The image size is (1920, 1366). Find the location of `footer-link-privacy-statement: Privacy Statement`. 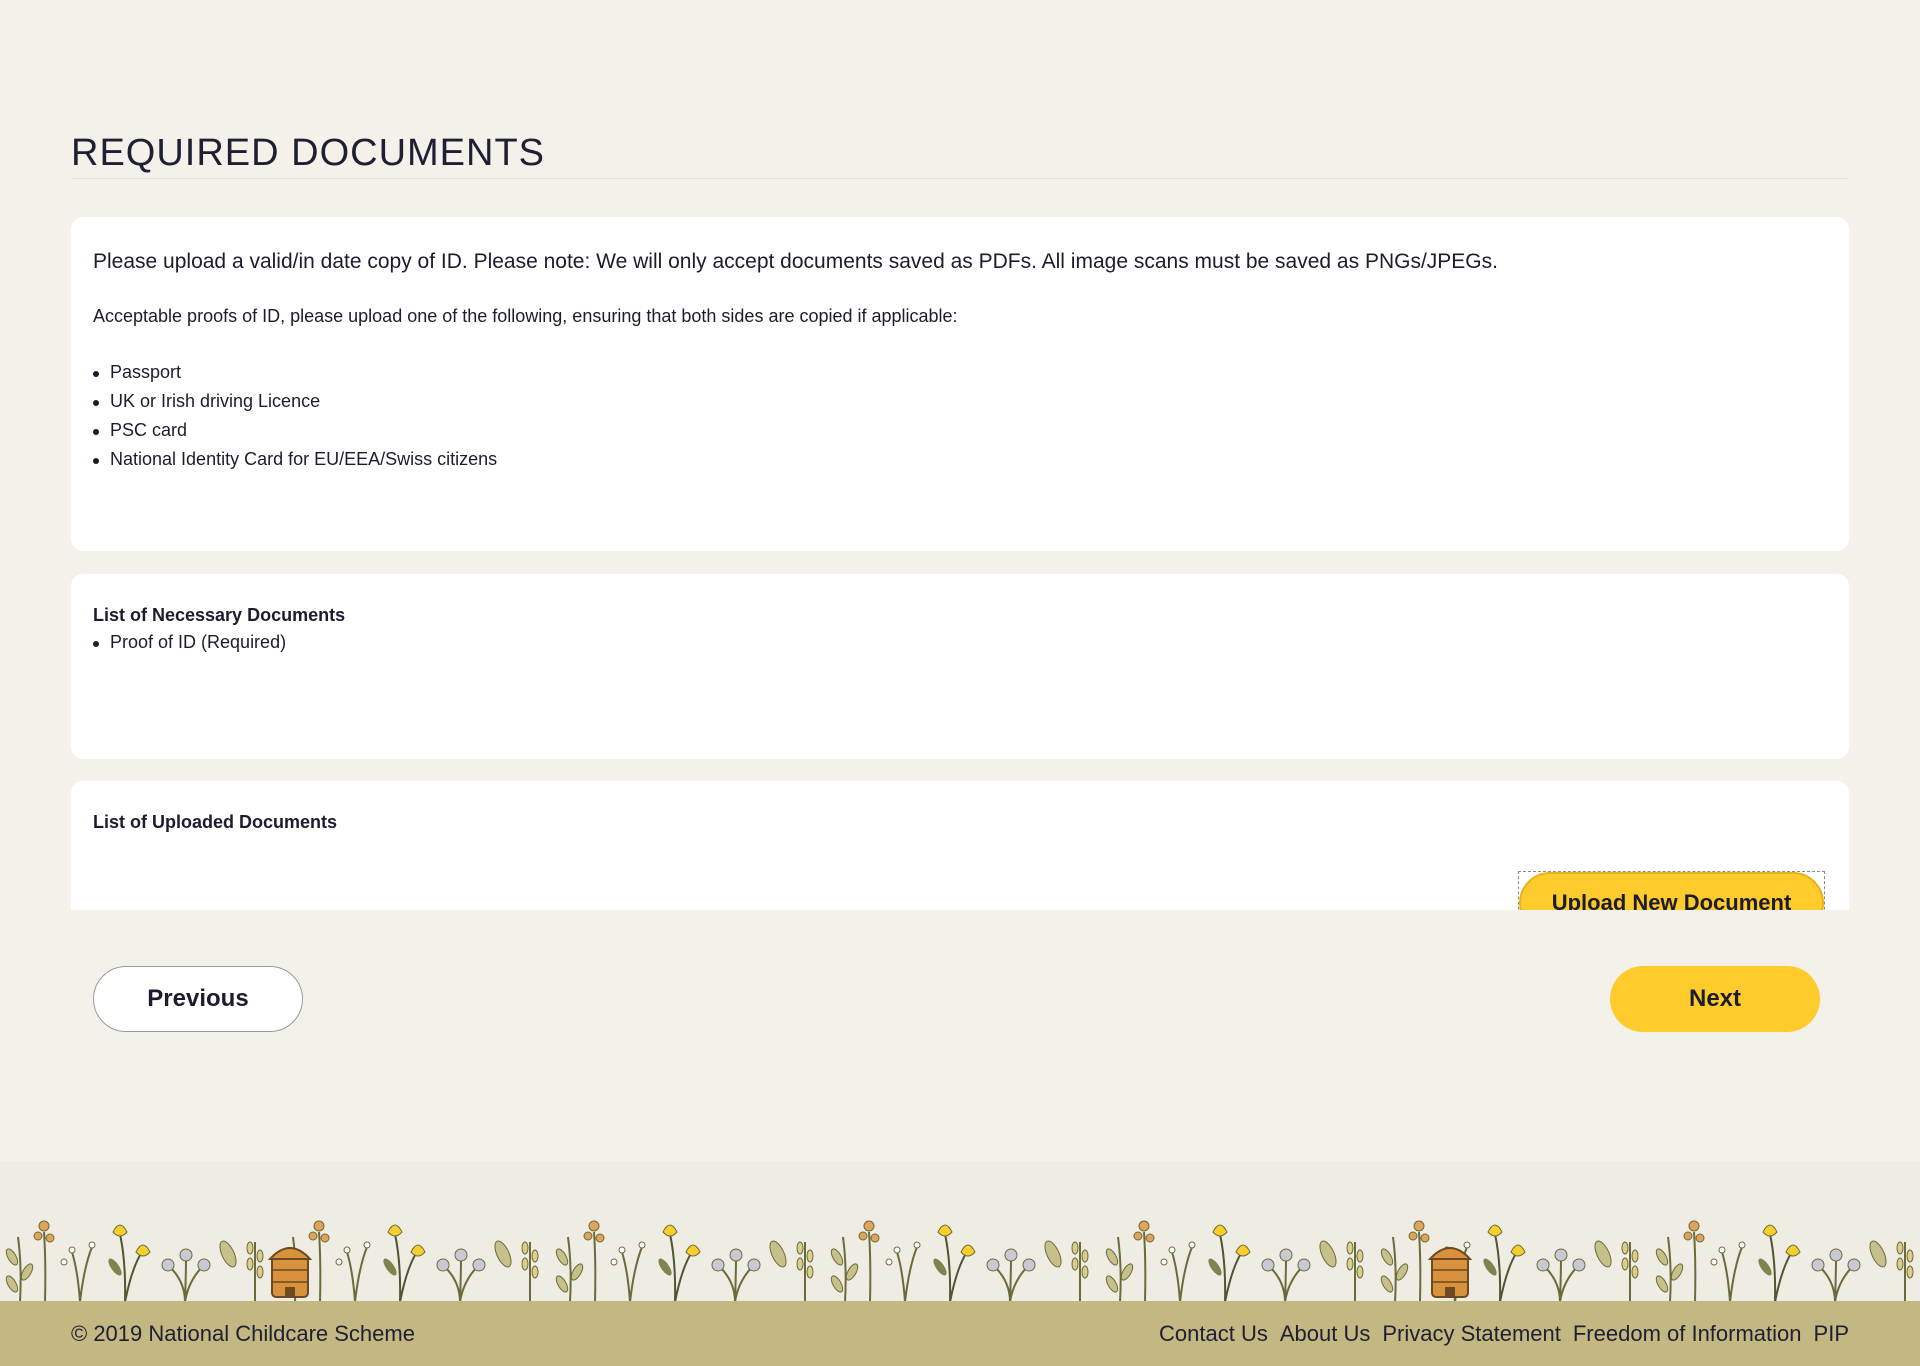

footer-link-privacy-statement: Privacy Statement is located at coordinates (1471, 1334).